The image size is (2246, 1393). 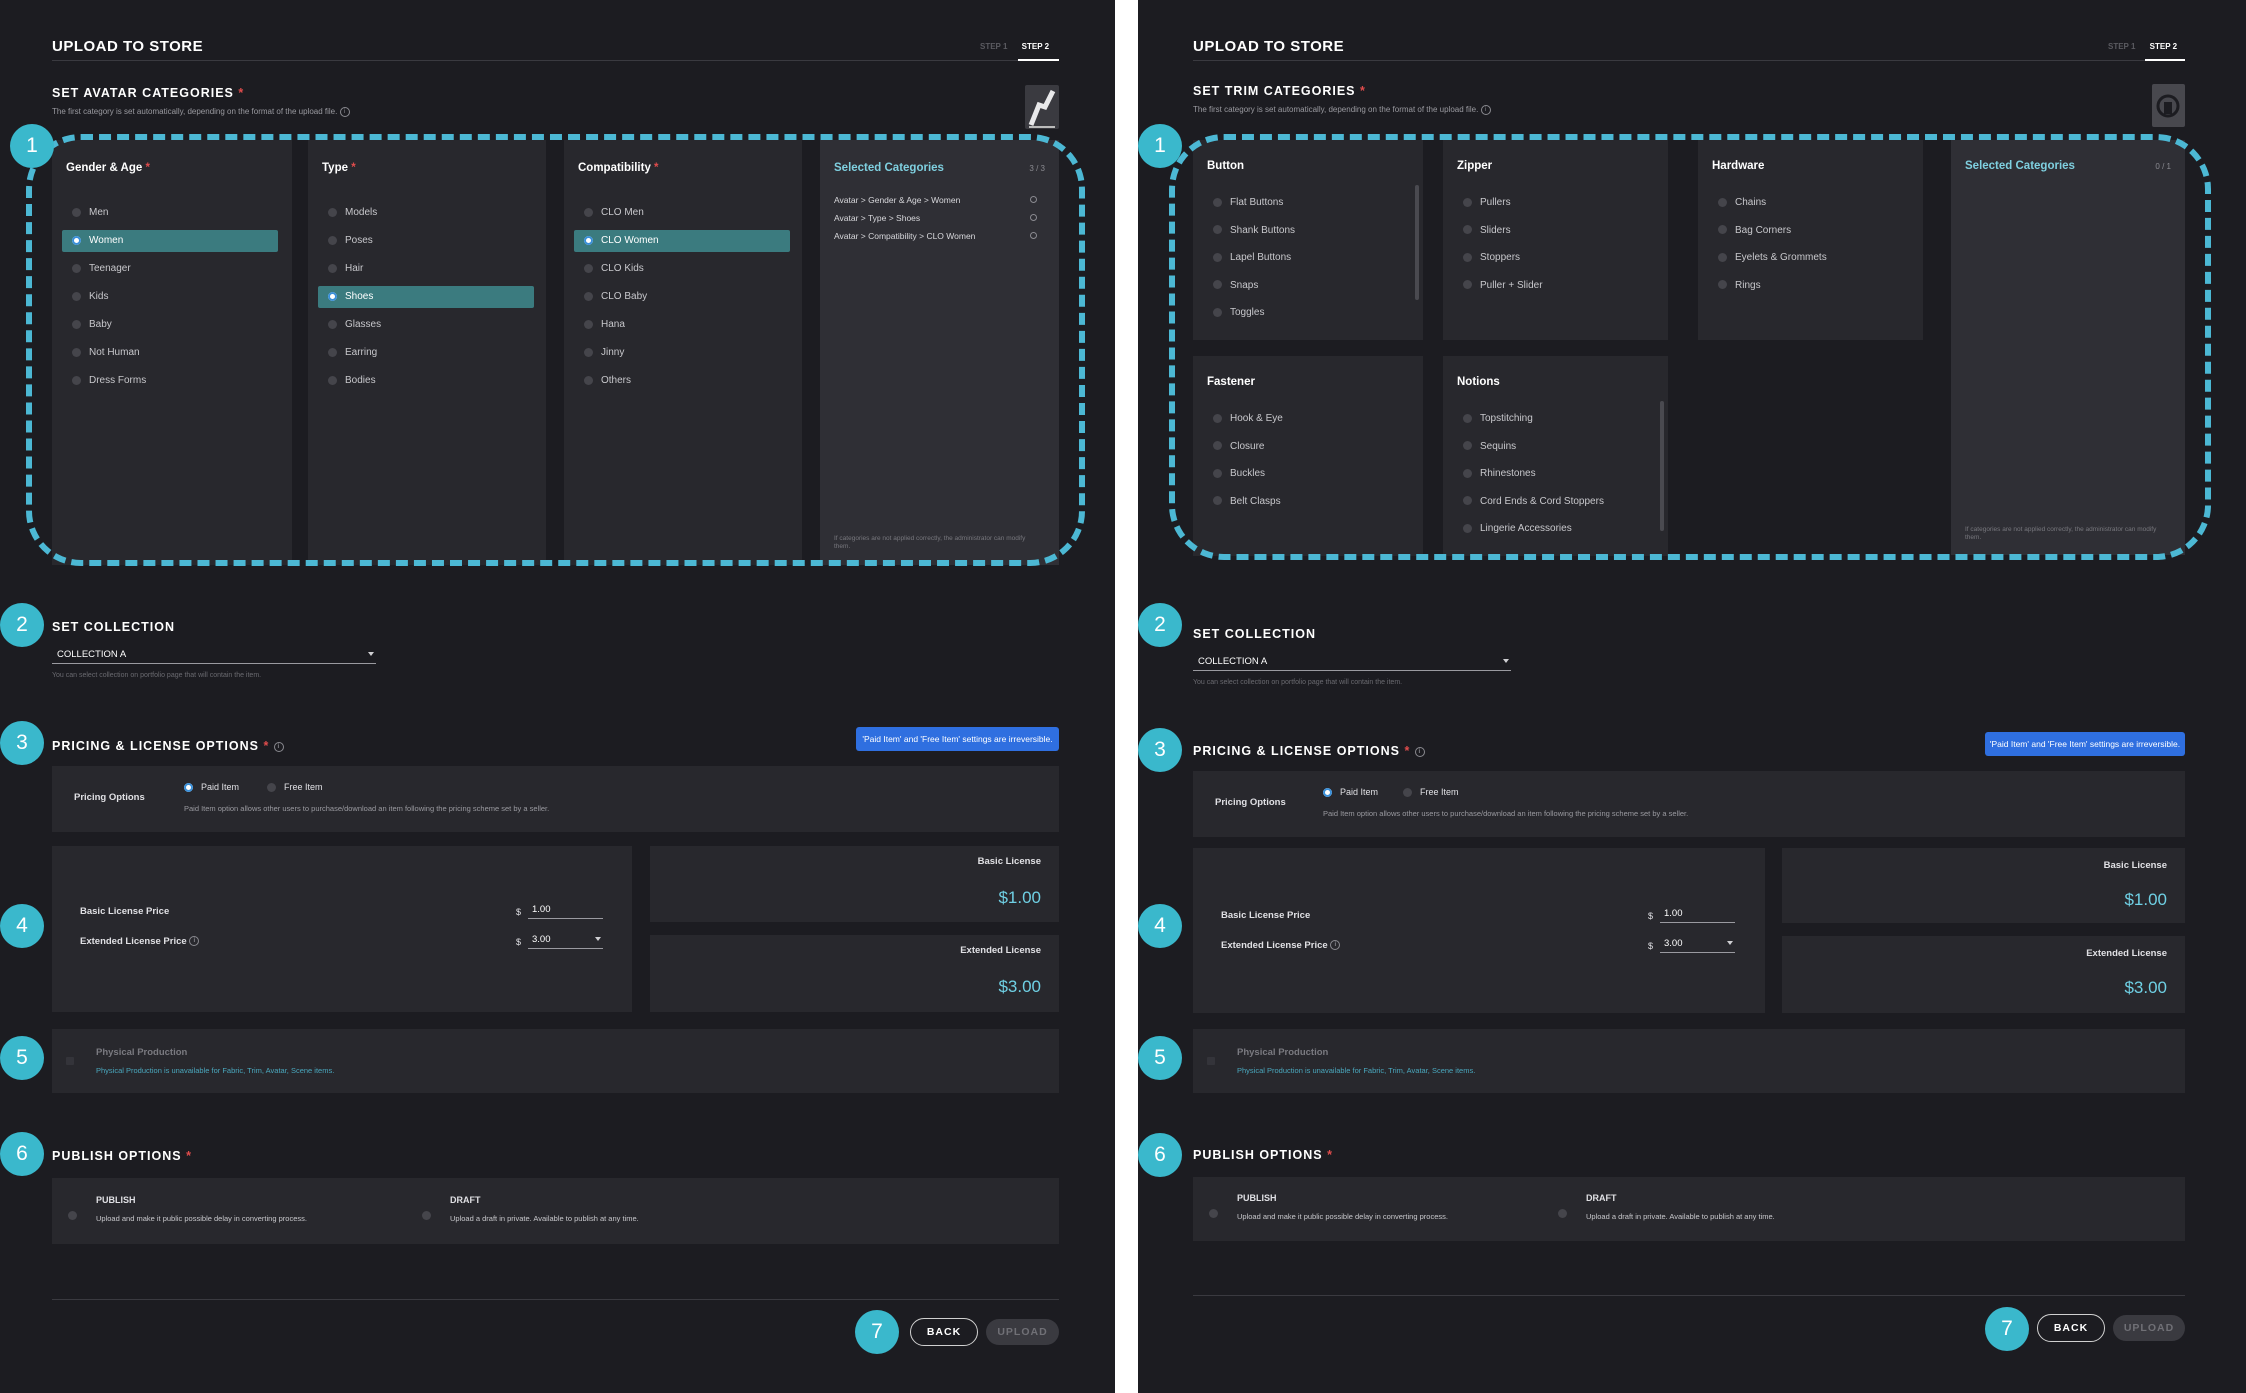 What do you see at coordinates (1983, 885) in the screenshot?
I see `basic-license-card: Basic License $1.00` at bounding box center [1983, 885].